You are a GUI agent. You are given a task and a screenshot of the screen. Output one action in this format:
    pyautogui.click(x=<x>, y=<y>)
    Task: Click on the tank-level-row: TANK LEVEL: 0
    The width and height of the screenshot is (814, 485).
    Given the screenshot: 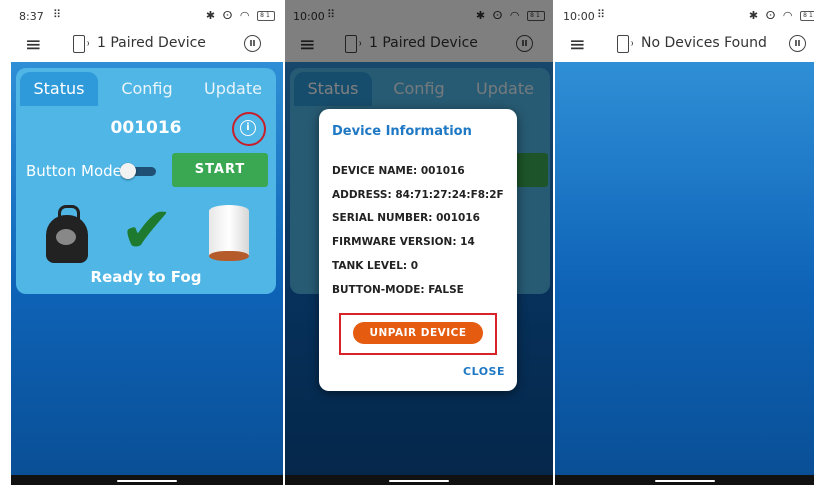 What is the action you would take?
    pyautogui.click(x=375, y=266)
    